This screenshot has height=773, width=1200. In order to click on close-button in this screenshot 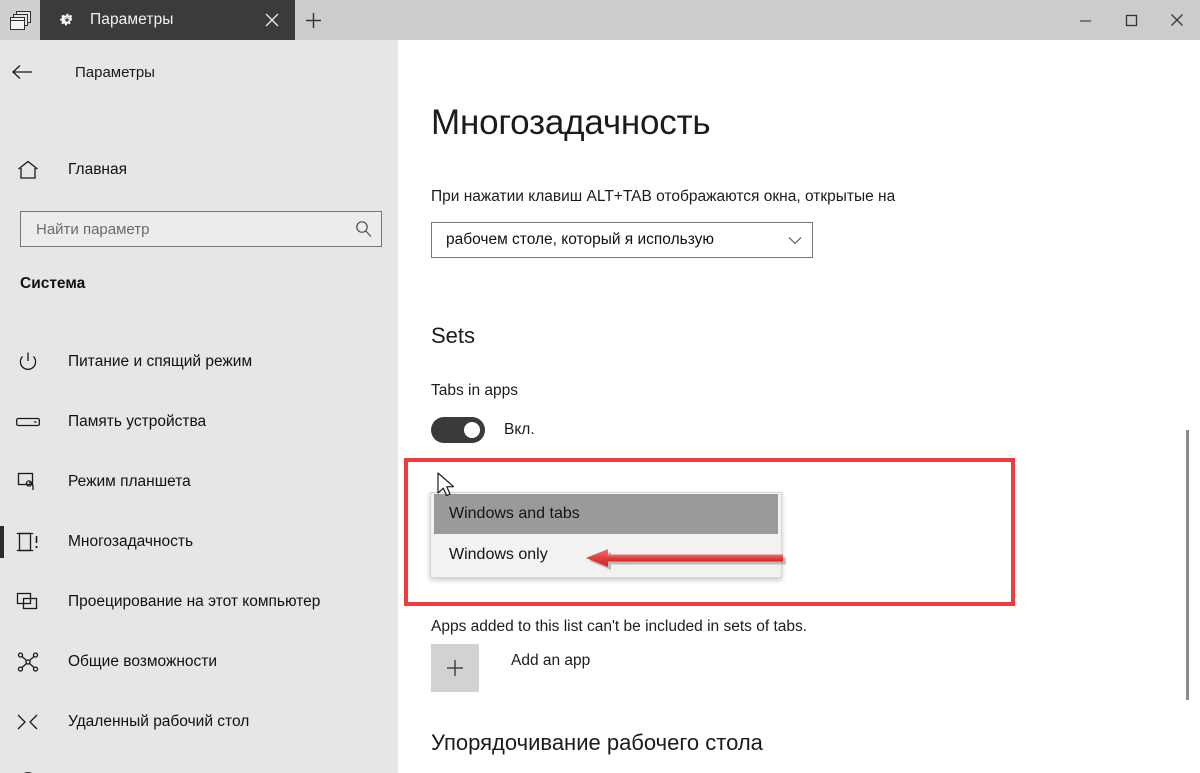, I will do `click(1177, 20)`.